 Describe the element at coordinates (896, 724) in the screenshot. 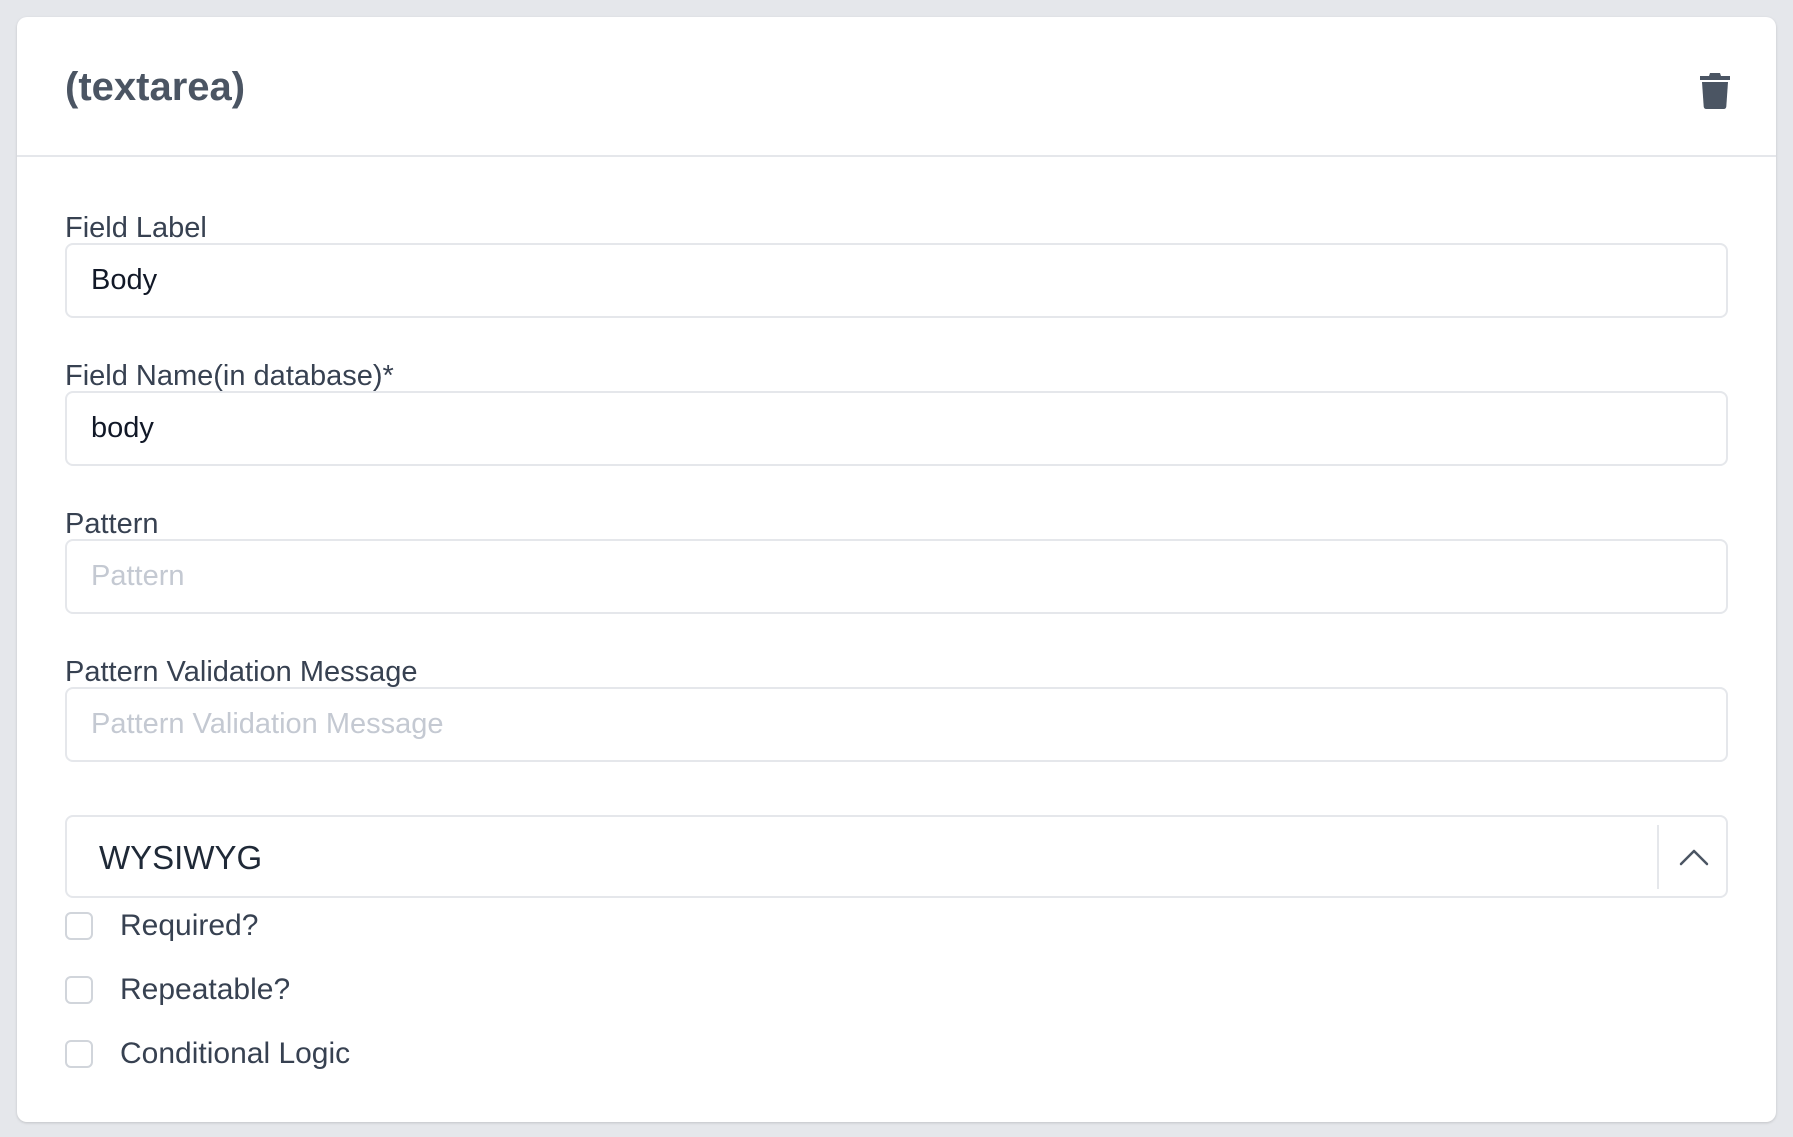

I see `pattern-message-input` at that location.